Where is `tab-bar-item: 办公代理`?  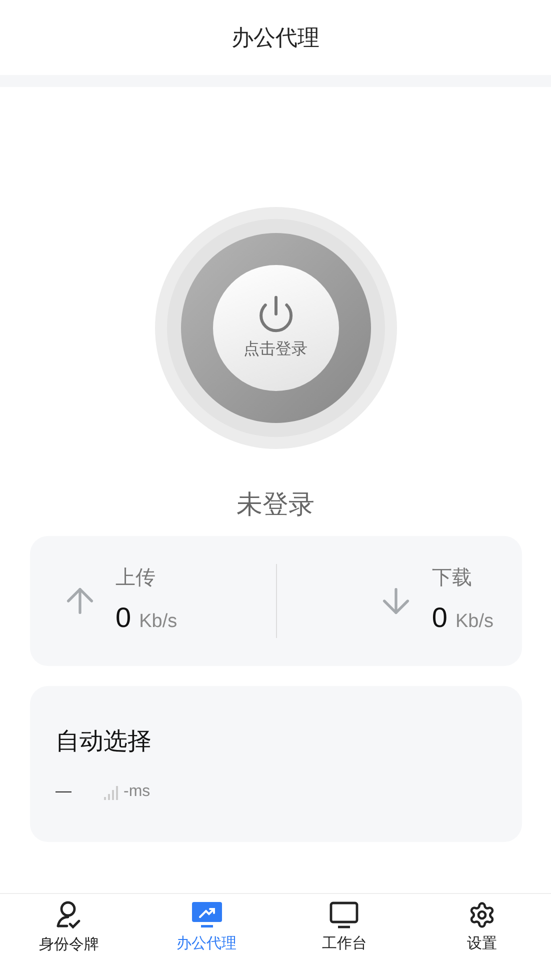
tab-bar-item: 办公代理 is located at coordinates (207, 928).